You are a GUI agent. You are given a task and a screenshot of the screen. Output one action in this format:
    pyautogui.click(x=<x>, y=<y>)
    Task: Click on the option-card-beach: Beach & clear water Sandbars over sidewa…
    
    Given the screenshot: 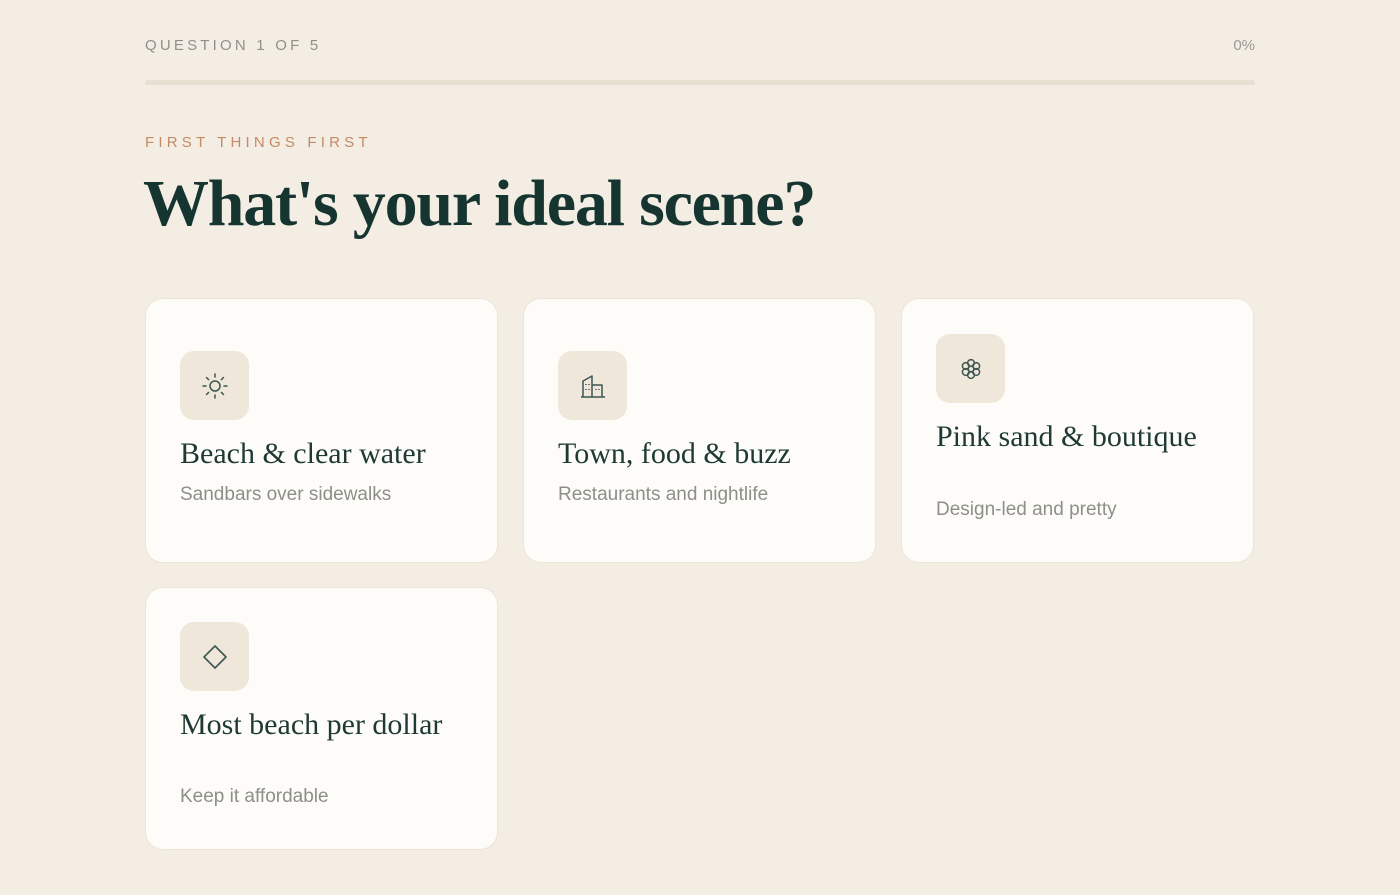 What is the action you would take?
    pyautogui.click(x=321, y=430)
    